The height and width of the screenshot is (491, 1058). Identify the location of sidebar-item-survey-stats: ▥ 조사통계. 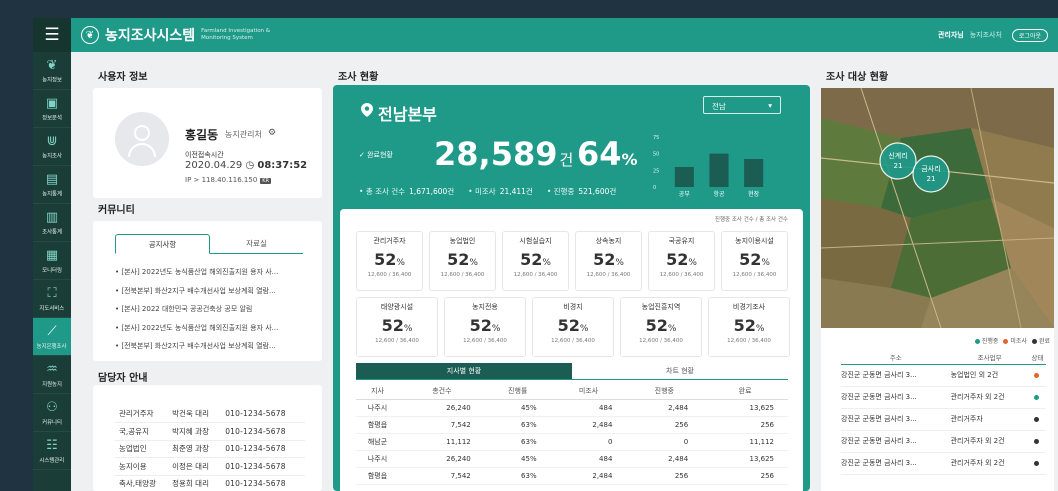
(52, 223).